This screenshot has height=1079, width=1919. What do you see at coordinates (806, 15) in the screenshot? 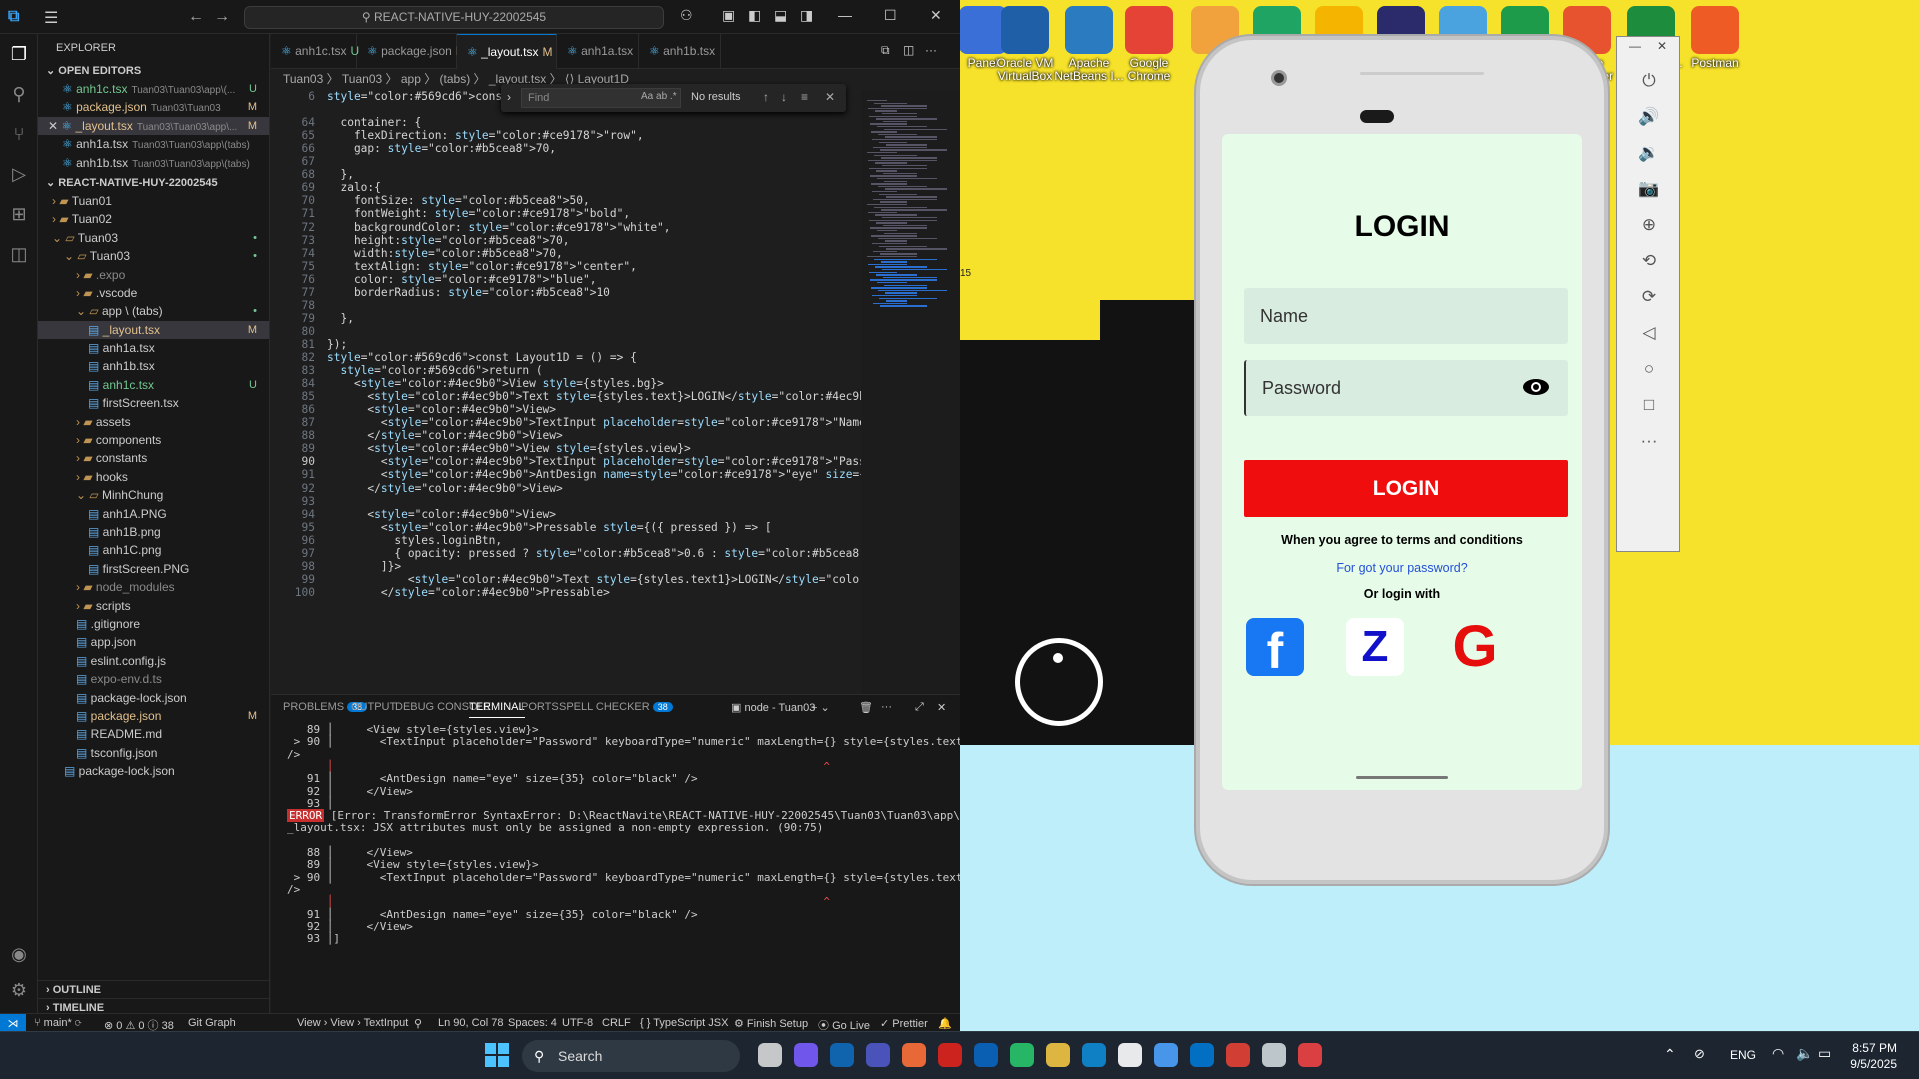
I see `toggle-secondary-sidebar-icon: ◨` at bounding box center [806, 15].